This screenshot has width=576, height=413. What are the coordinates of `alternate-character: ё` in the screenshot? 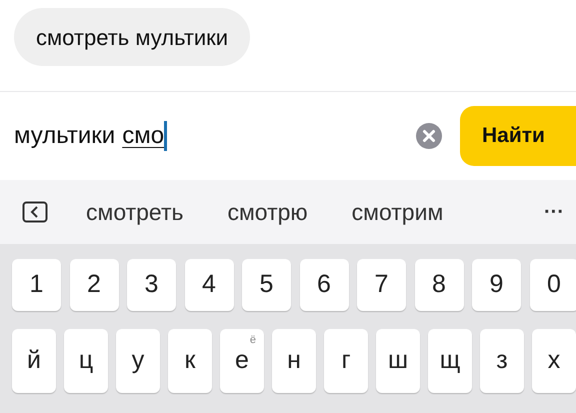 It's located at (253, 340).